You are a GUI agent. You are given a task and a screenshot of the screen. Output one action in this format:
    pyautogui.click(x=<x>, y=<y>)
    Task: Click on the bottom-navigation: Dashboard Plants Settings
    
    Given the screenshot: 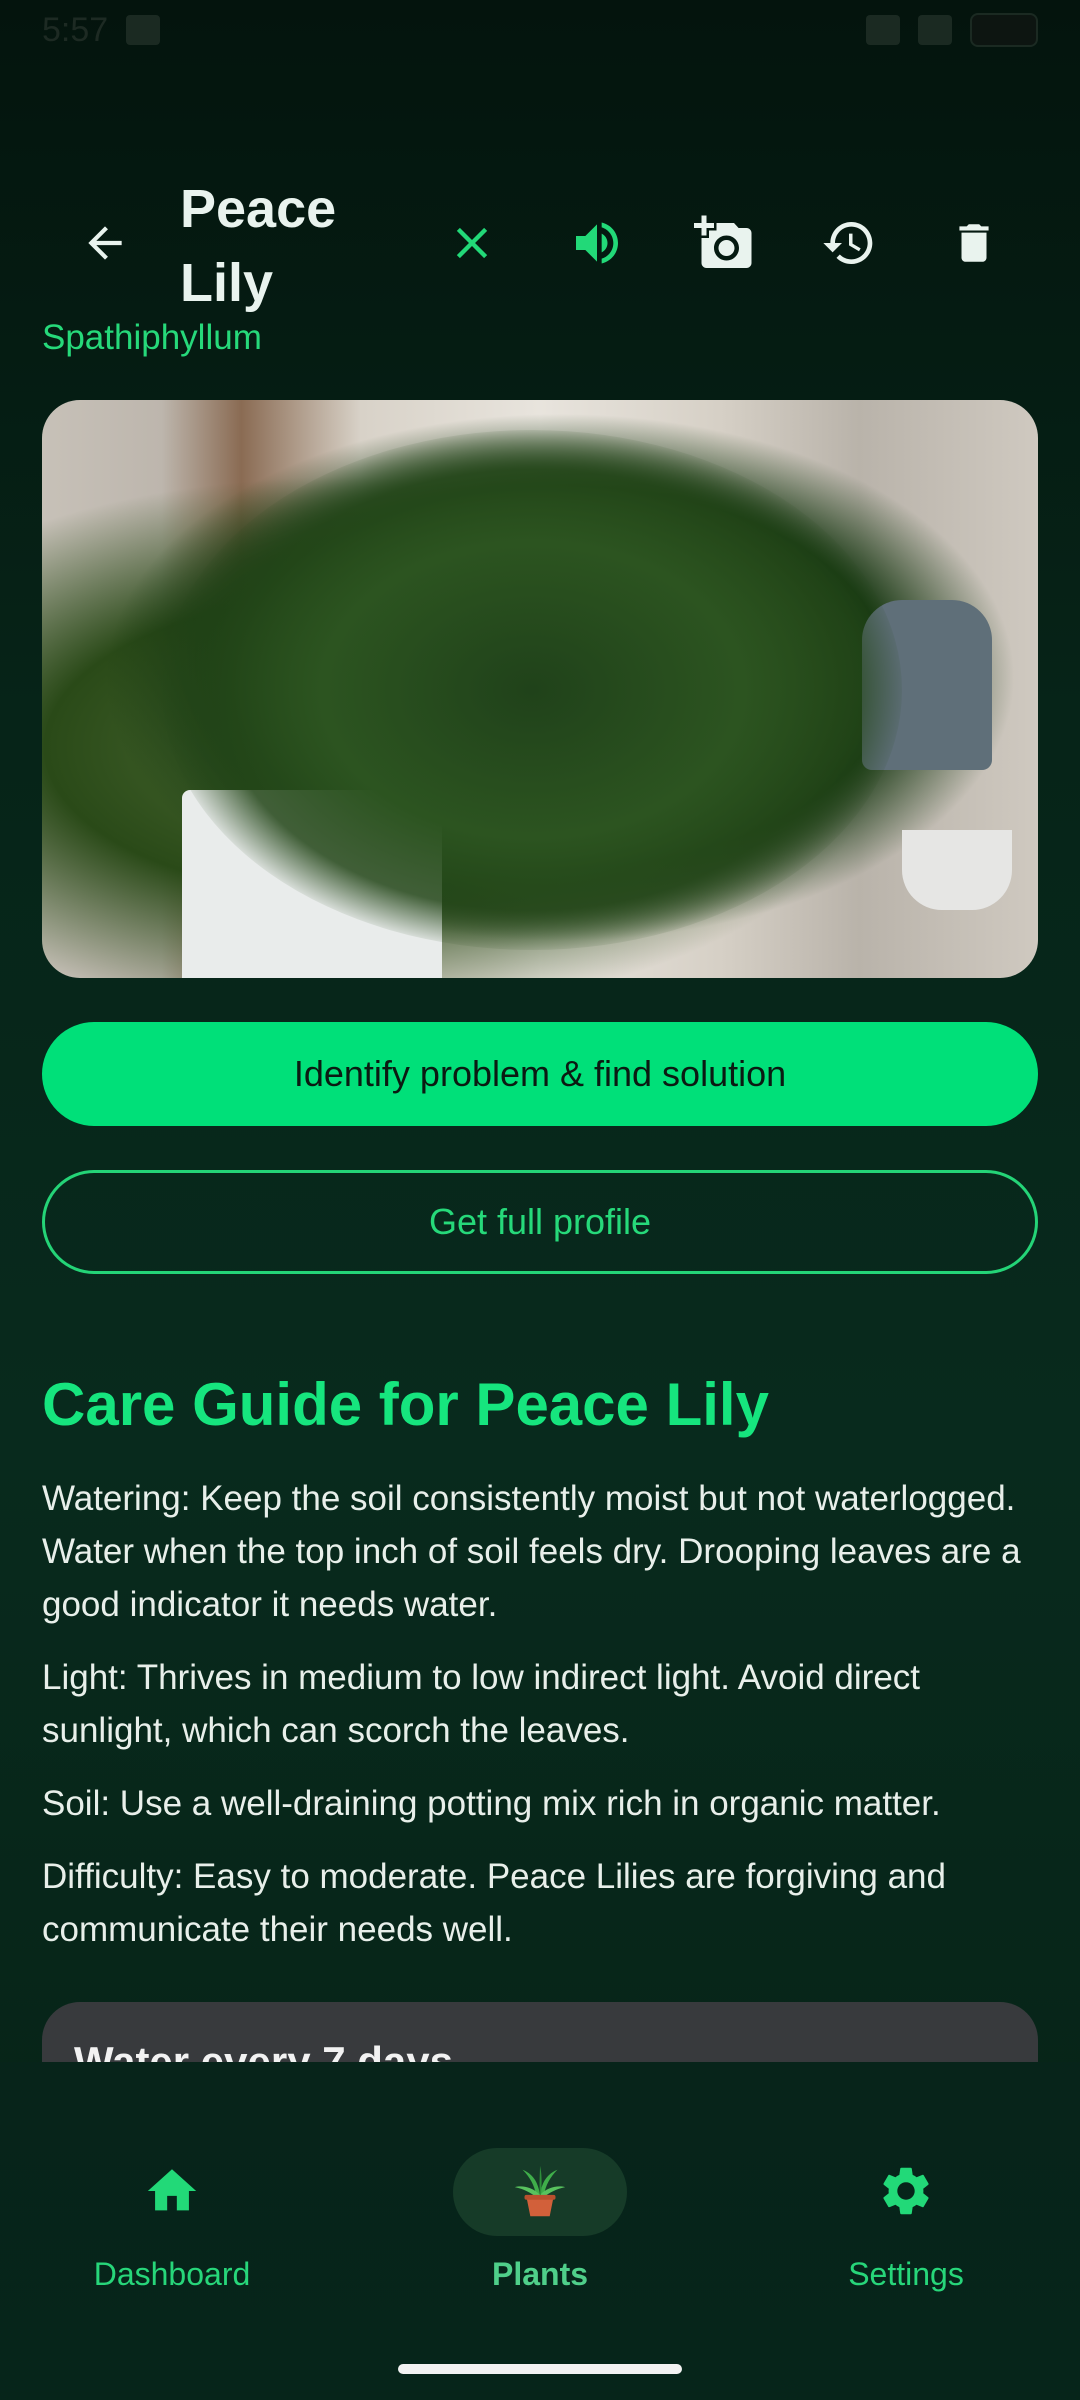 What is the action you would take?
    pyautogui.click(x=540, y=2231)
    